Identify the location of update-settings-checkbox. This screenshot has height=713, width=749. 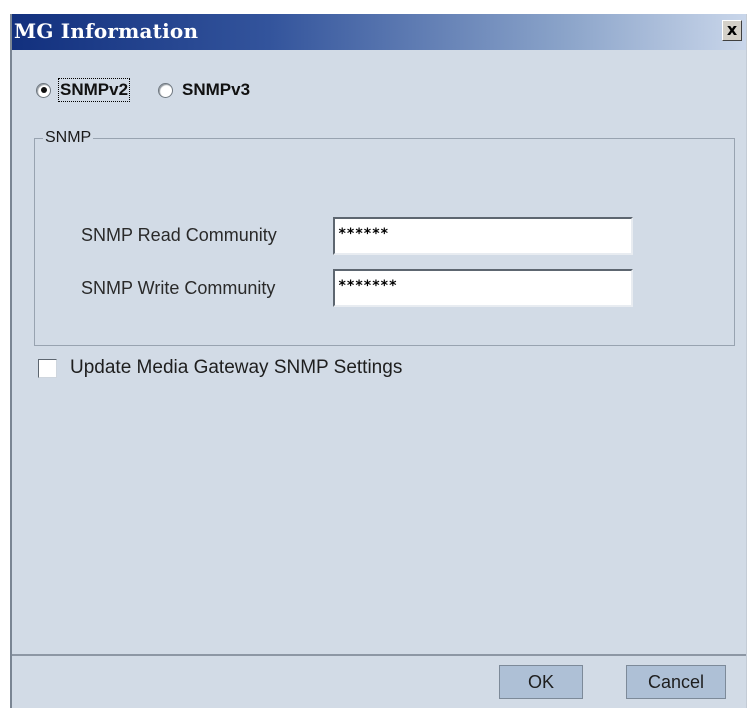
(47, 368).